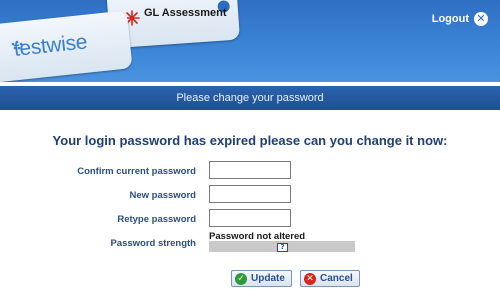  Describe the element at coordinates (282, 247) in the screenshot. I see `question-icon: ?` at that location.